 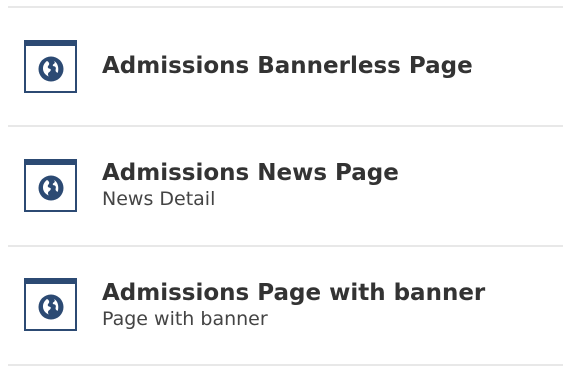 I want to click on list-item-text: Admissions Bannerless Page, so click(x=287, y=66).